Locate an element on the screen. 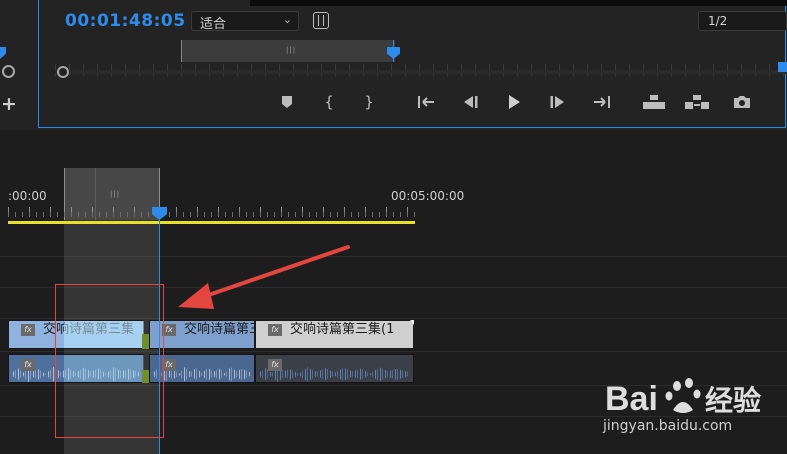  monitor-zoom-scrollbar is located at coordinates (421, 72).